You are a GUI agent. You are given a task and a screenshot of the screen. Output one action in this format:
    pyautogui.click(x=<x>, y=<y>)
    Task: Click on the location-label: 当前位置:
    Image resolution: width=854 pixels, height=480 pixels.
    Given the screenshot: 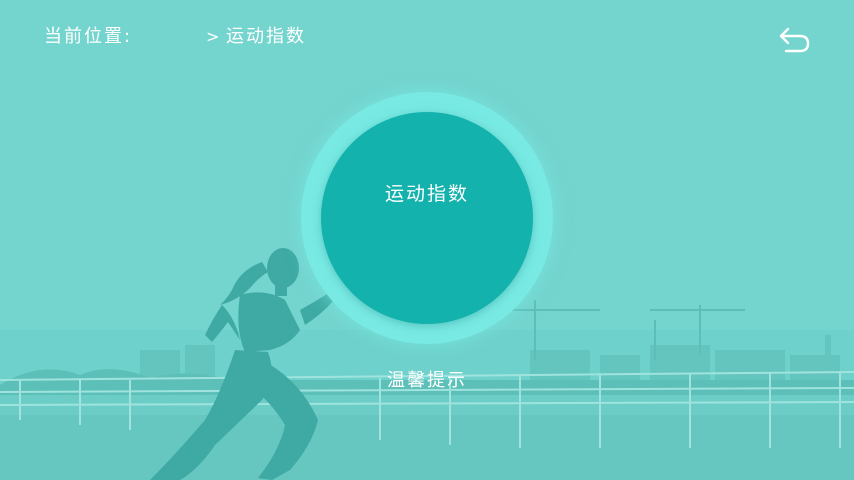 What is the action you would take?
    pyautogui.click(x=88, y=36)
    